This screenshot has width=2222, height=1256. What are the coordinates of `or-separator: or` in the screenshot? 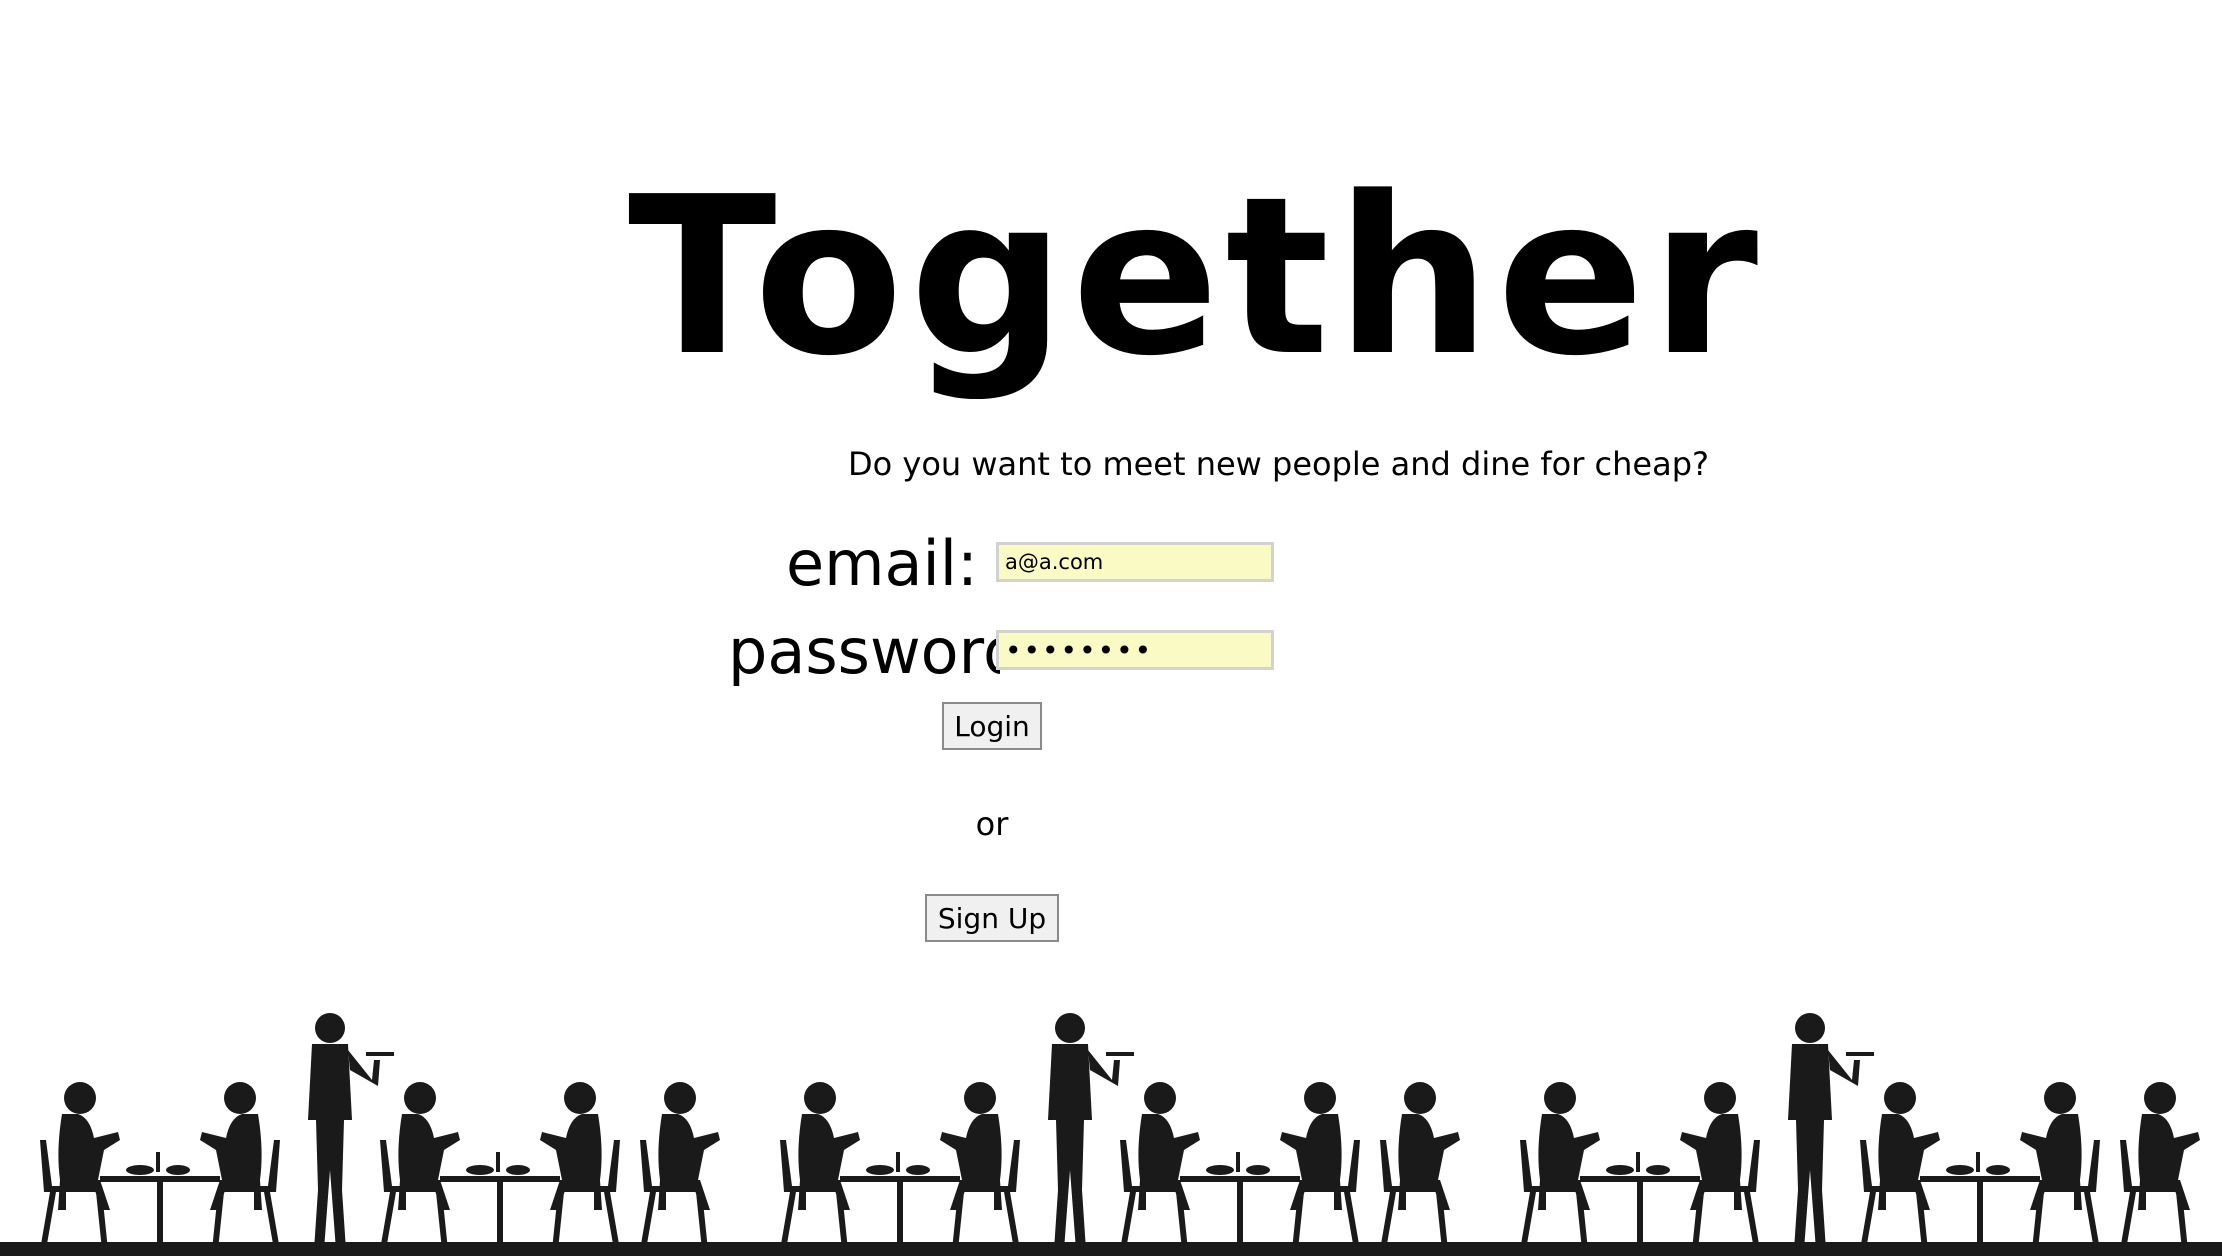 It's located at (992, 824).